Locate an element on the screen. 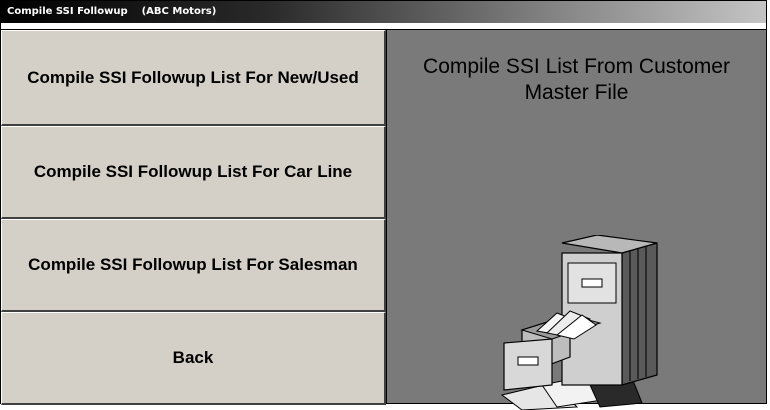 This screenshot has width=770, height=410. compile-car-line-button: Compile SSI Followup List For Car Line is located at coordinates (193, 172).